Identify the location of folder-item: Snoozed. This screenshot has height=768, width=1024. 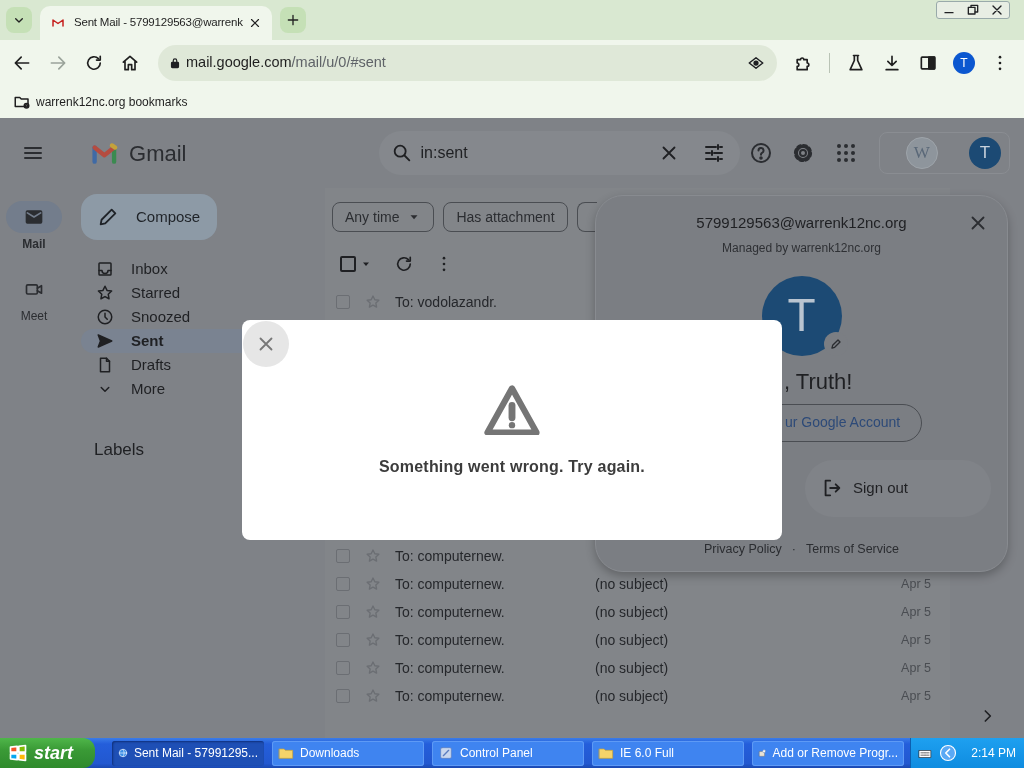
(203, 317).